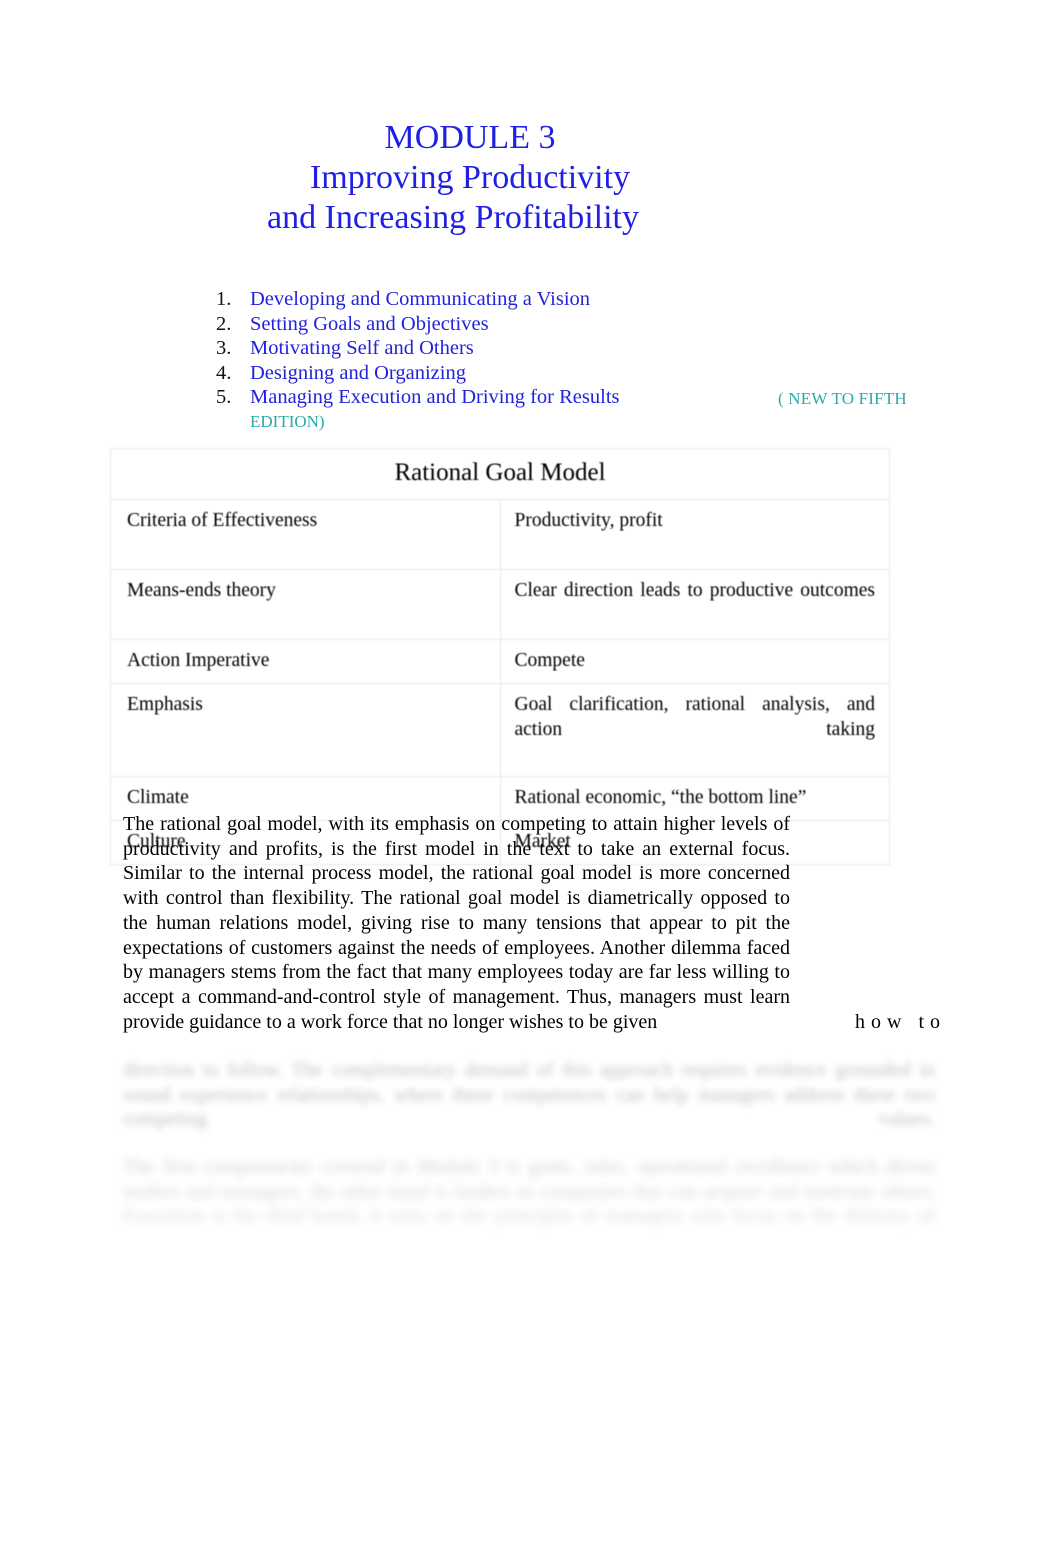 Image resolution: width=1062 pixels, height=1561 pixels. I want to click on list-item: 3. Motivating Self and Others, so click(576, 348).